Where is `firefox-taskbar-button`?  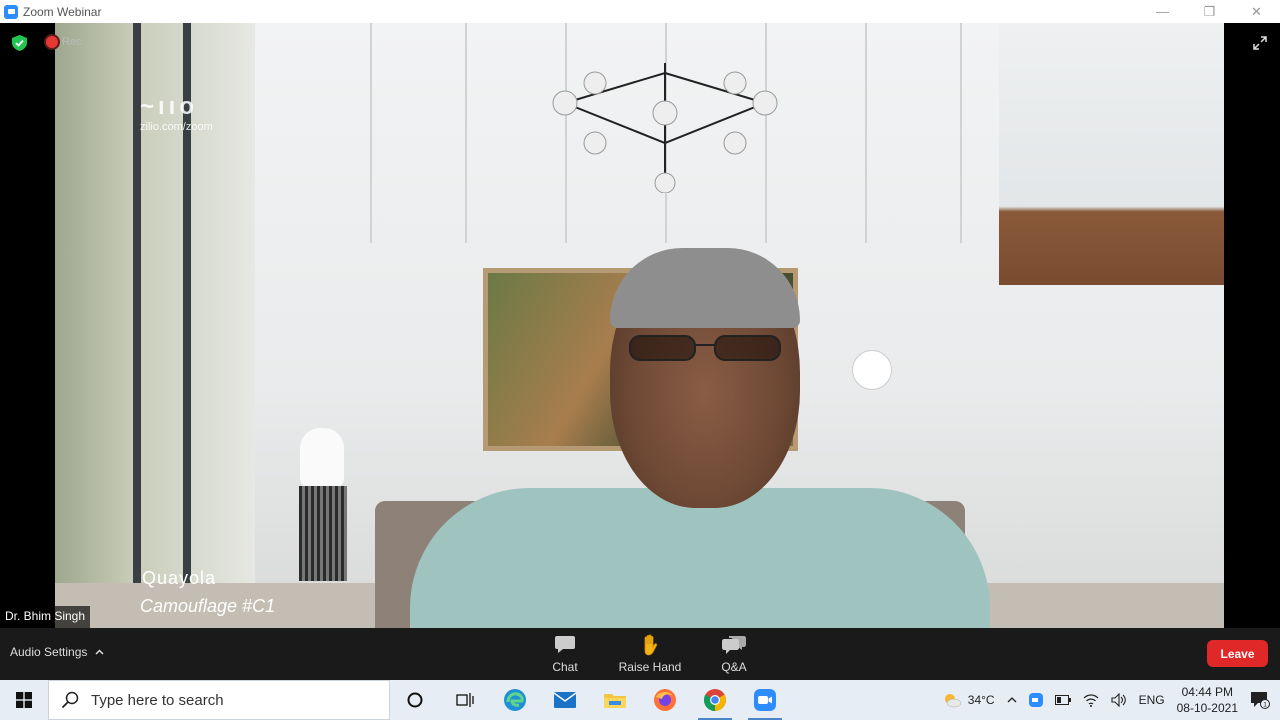 firefox-taskbar-button is located at coordinates (665, 700).